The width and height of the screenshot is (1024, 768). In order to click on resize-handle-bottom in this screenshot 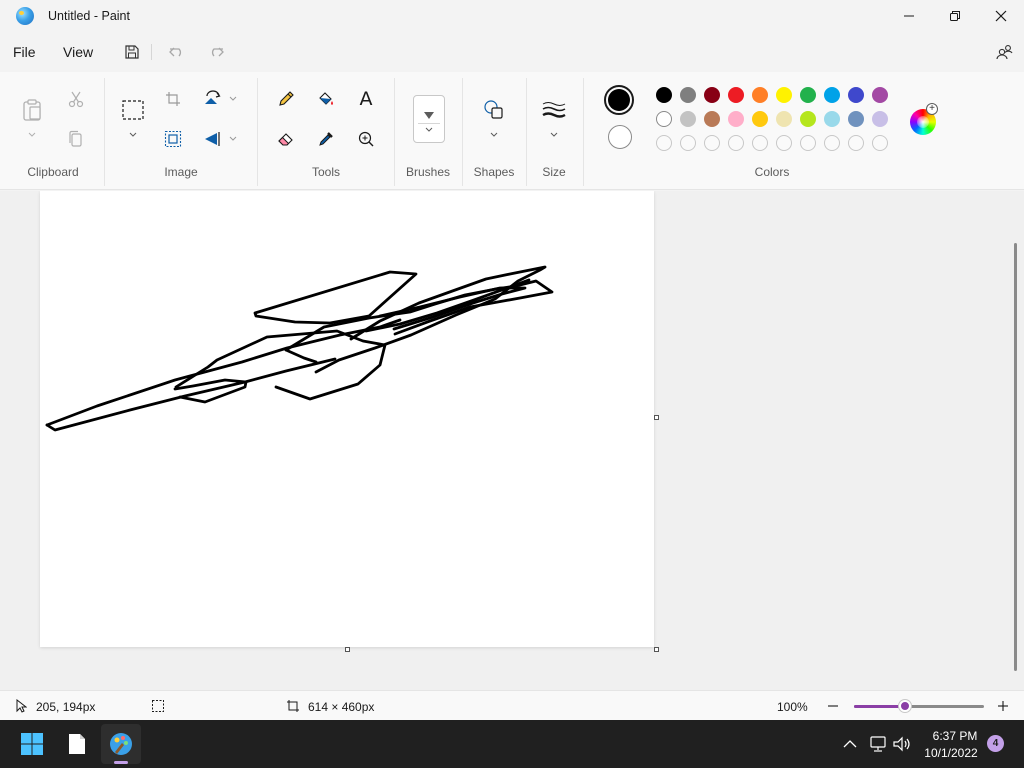, I will do `click(347, 649)`.